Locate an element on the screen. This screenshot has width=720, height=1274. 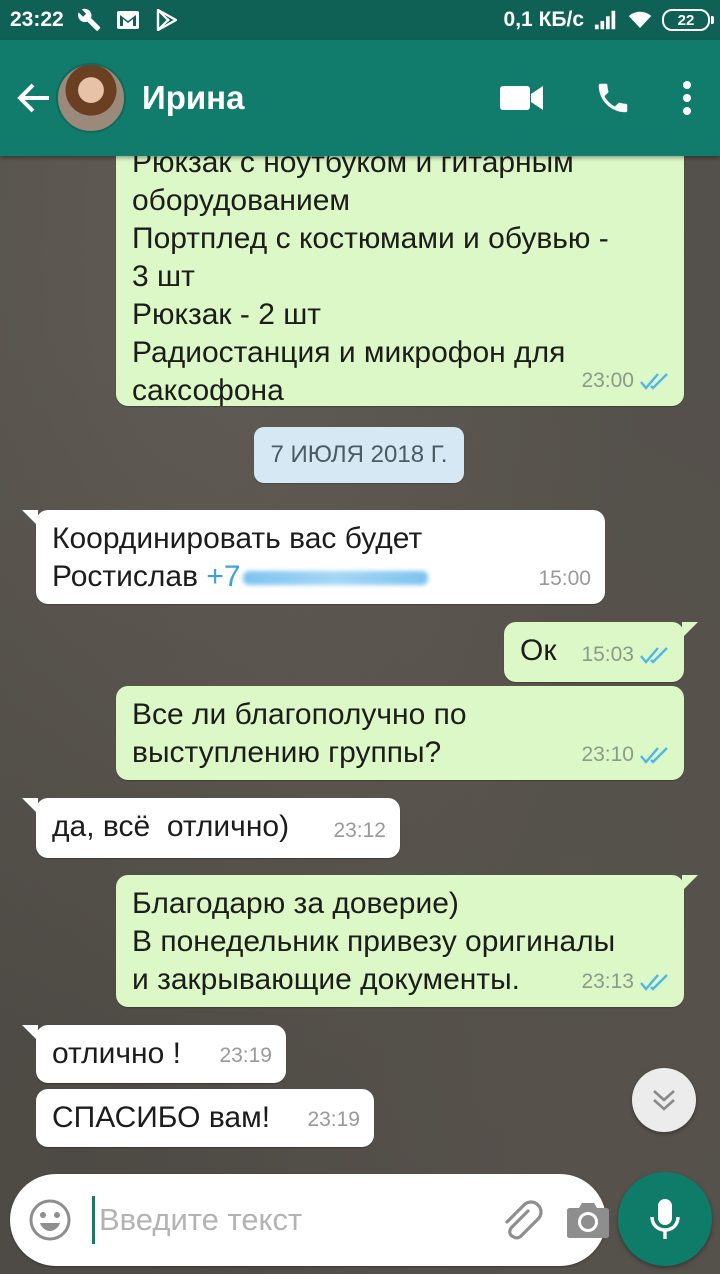
voice-record-button is located at coordinates (665, 1219).